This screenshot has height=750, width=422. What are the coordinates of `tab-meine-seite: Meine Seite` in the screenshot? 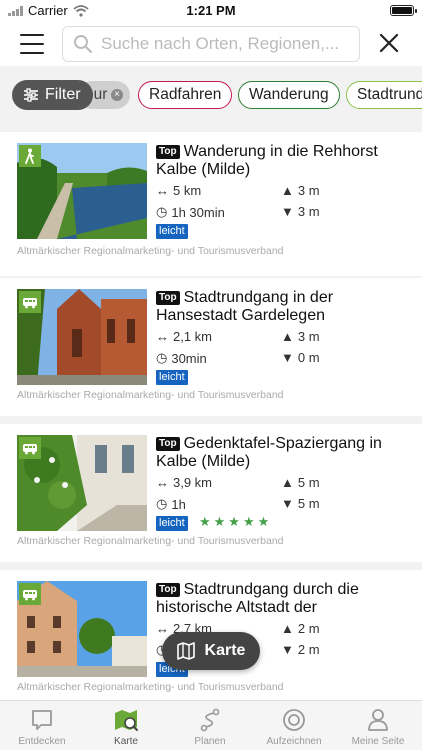 It's located at (378, 727).